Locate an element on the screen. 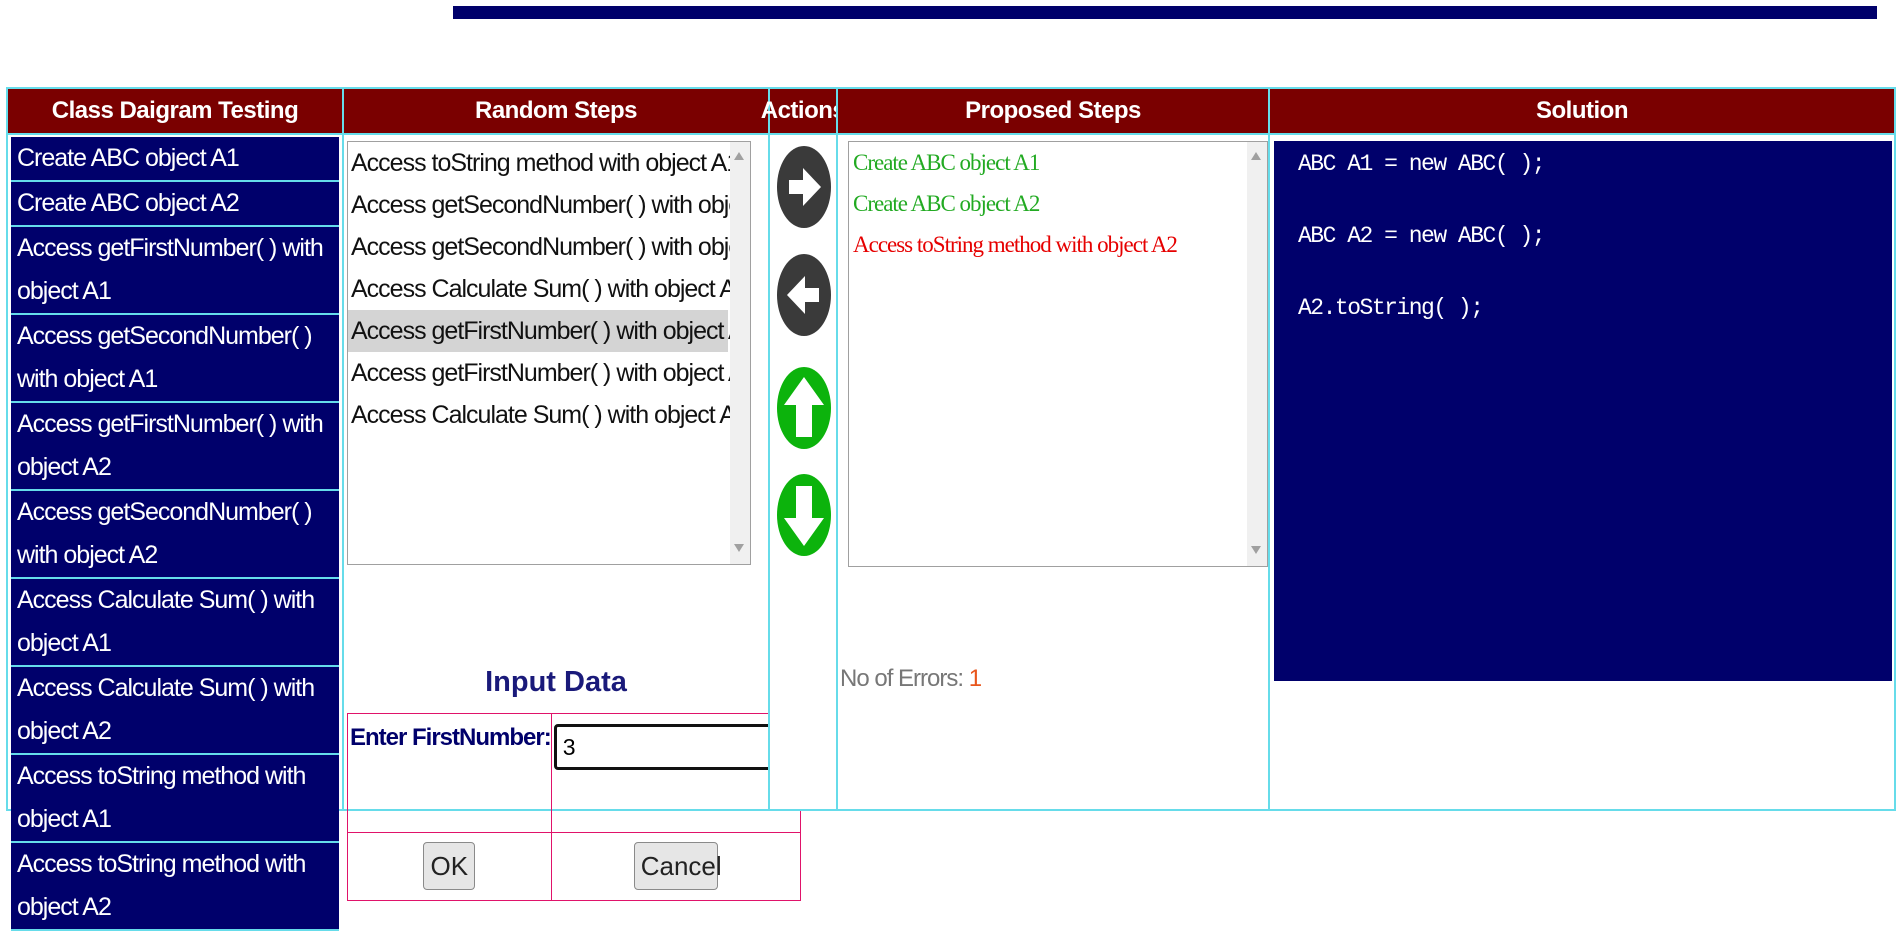 This screenshot has width=1902, height=933. first-number-input is located at coordinates (676, 747).